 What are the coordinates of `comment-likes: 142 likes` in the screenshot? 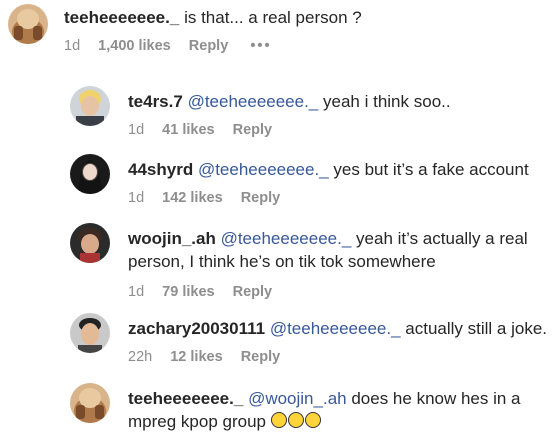 It's located at (192, 198).